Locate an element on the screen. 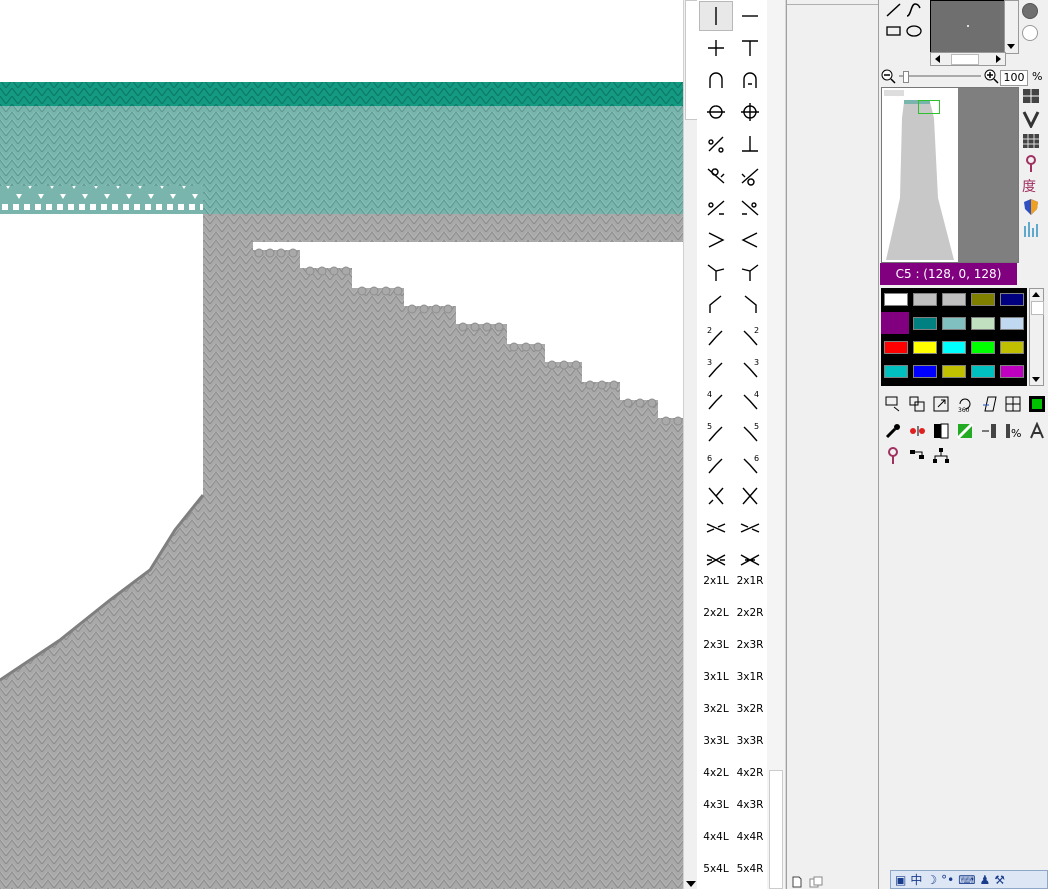  rotate-360-icon: 360 is located at coordinates (965, 404).